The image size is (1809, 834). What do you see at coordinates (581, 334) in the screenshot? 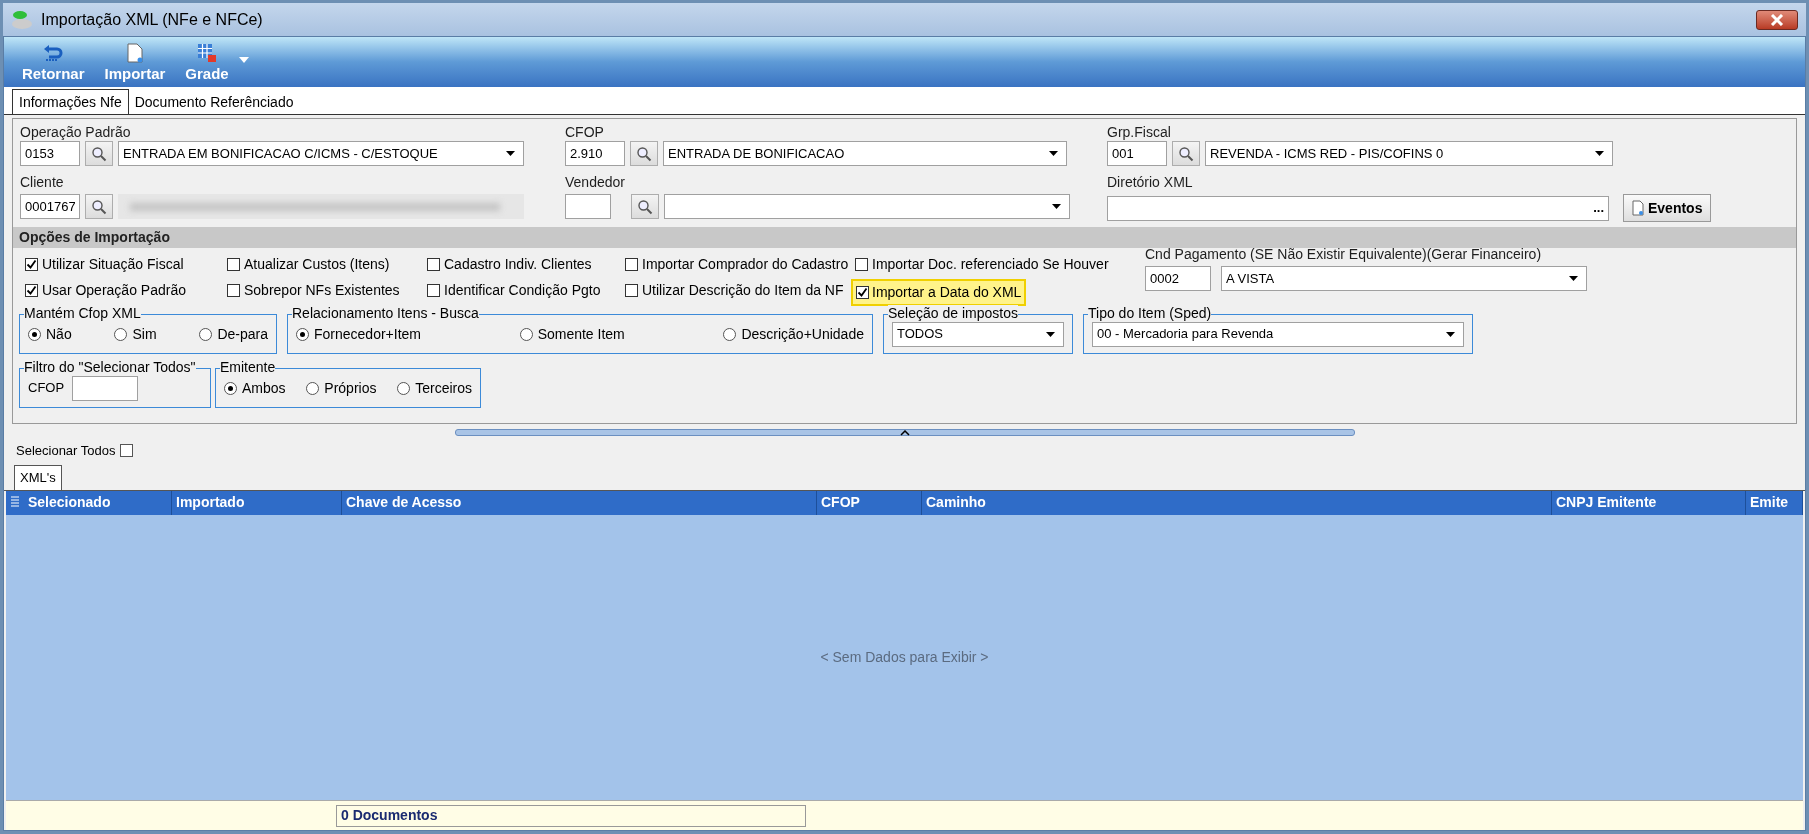
I see `radio-label: Somente Item` at bounding box center [581, 334].